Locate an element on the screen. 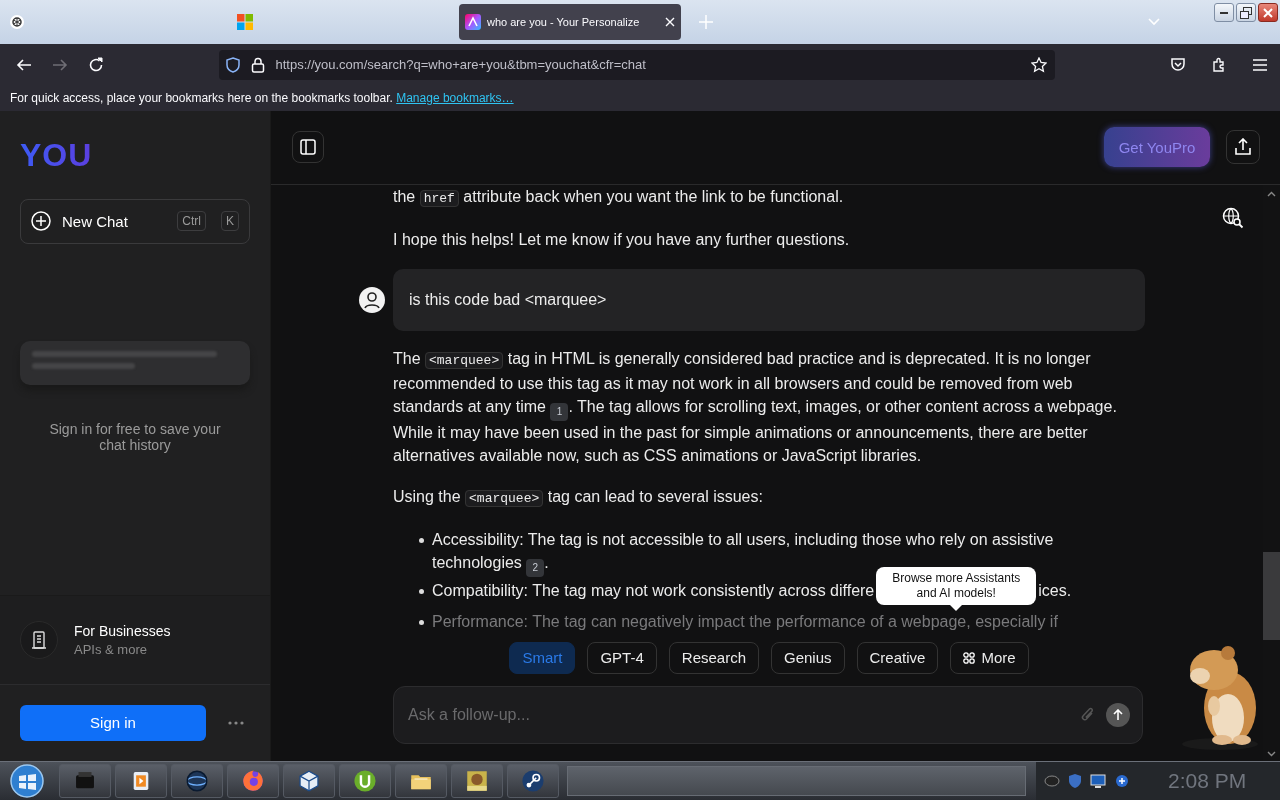 This screenshot has width=1280, height=800. answer-paragraph: The <marquee> tag in HTML is generally considered bad practice and is deprecated. It is no longer recommended to use this tag as it may not work in all browsers and could be removed from web standards at any time 1 . The tag allows for scrolling text, images, or other content across a webpage. While it may have been used in the past for simple animations or announcements, there are better alternatives available now, such as CSS animations or JavaScript libraries. is located at coordinates (755, 407).